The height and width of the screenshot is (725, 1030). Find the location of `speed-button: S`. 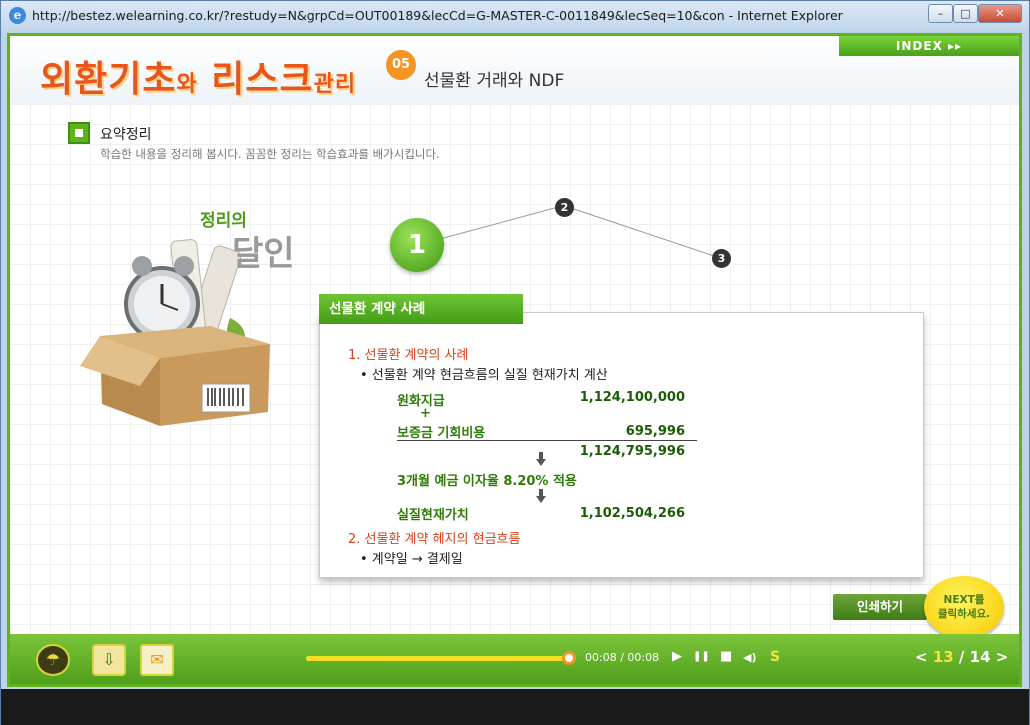

speed-button: S is located at coordinates (775, 657).